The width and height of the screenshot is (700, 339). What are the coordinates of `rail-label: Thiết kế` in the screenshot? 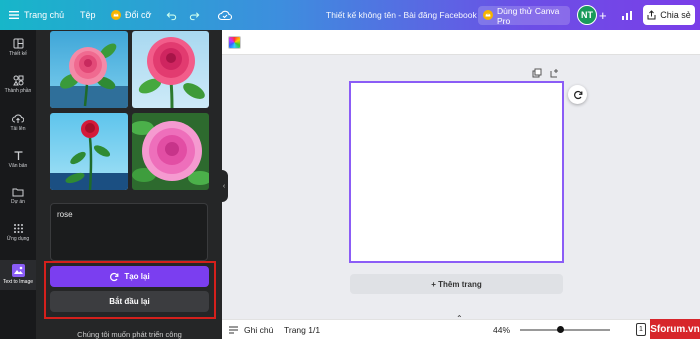 It's located at (18, 54).